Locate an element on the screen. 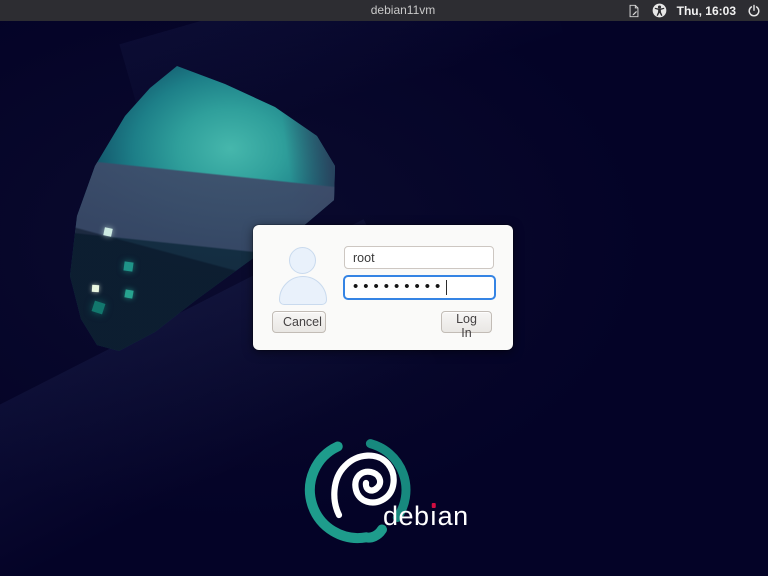  debian-wordmark: debı an is located at coordinates (426, 516).